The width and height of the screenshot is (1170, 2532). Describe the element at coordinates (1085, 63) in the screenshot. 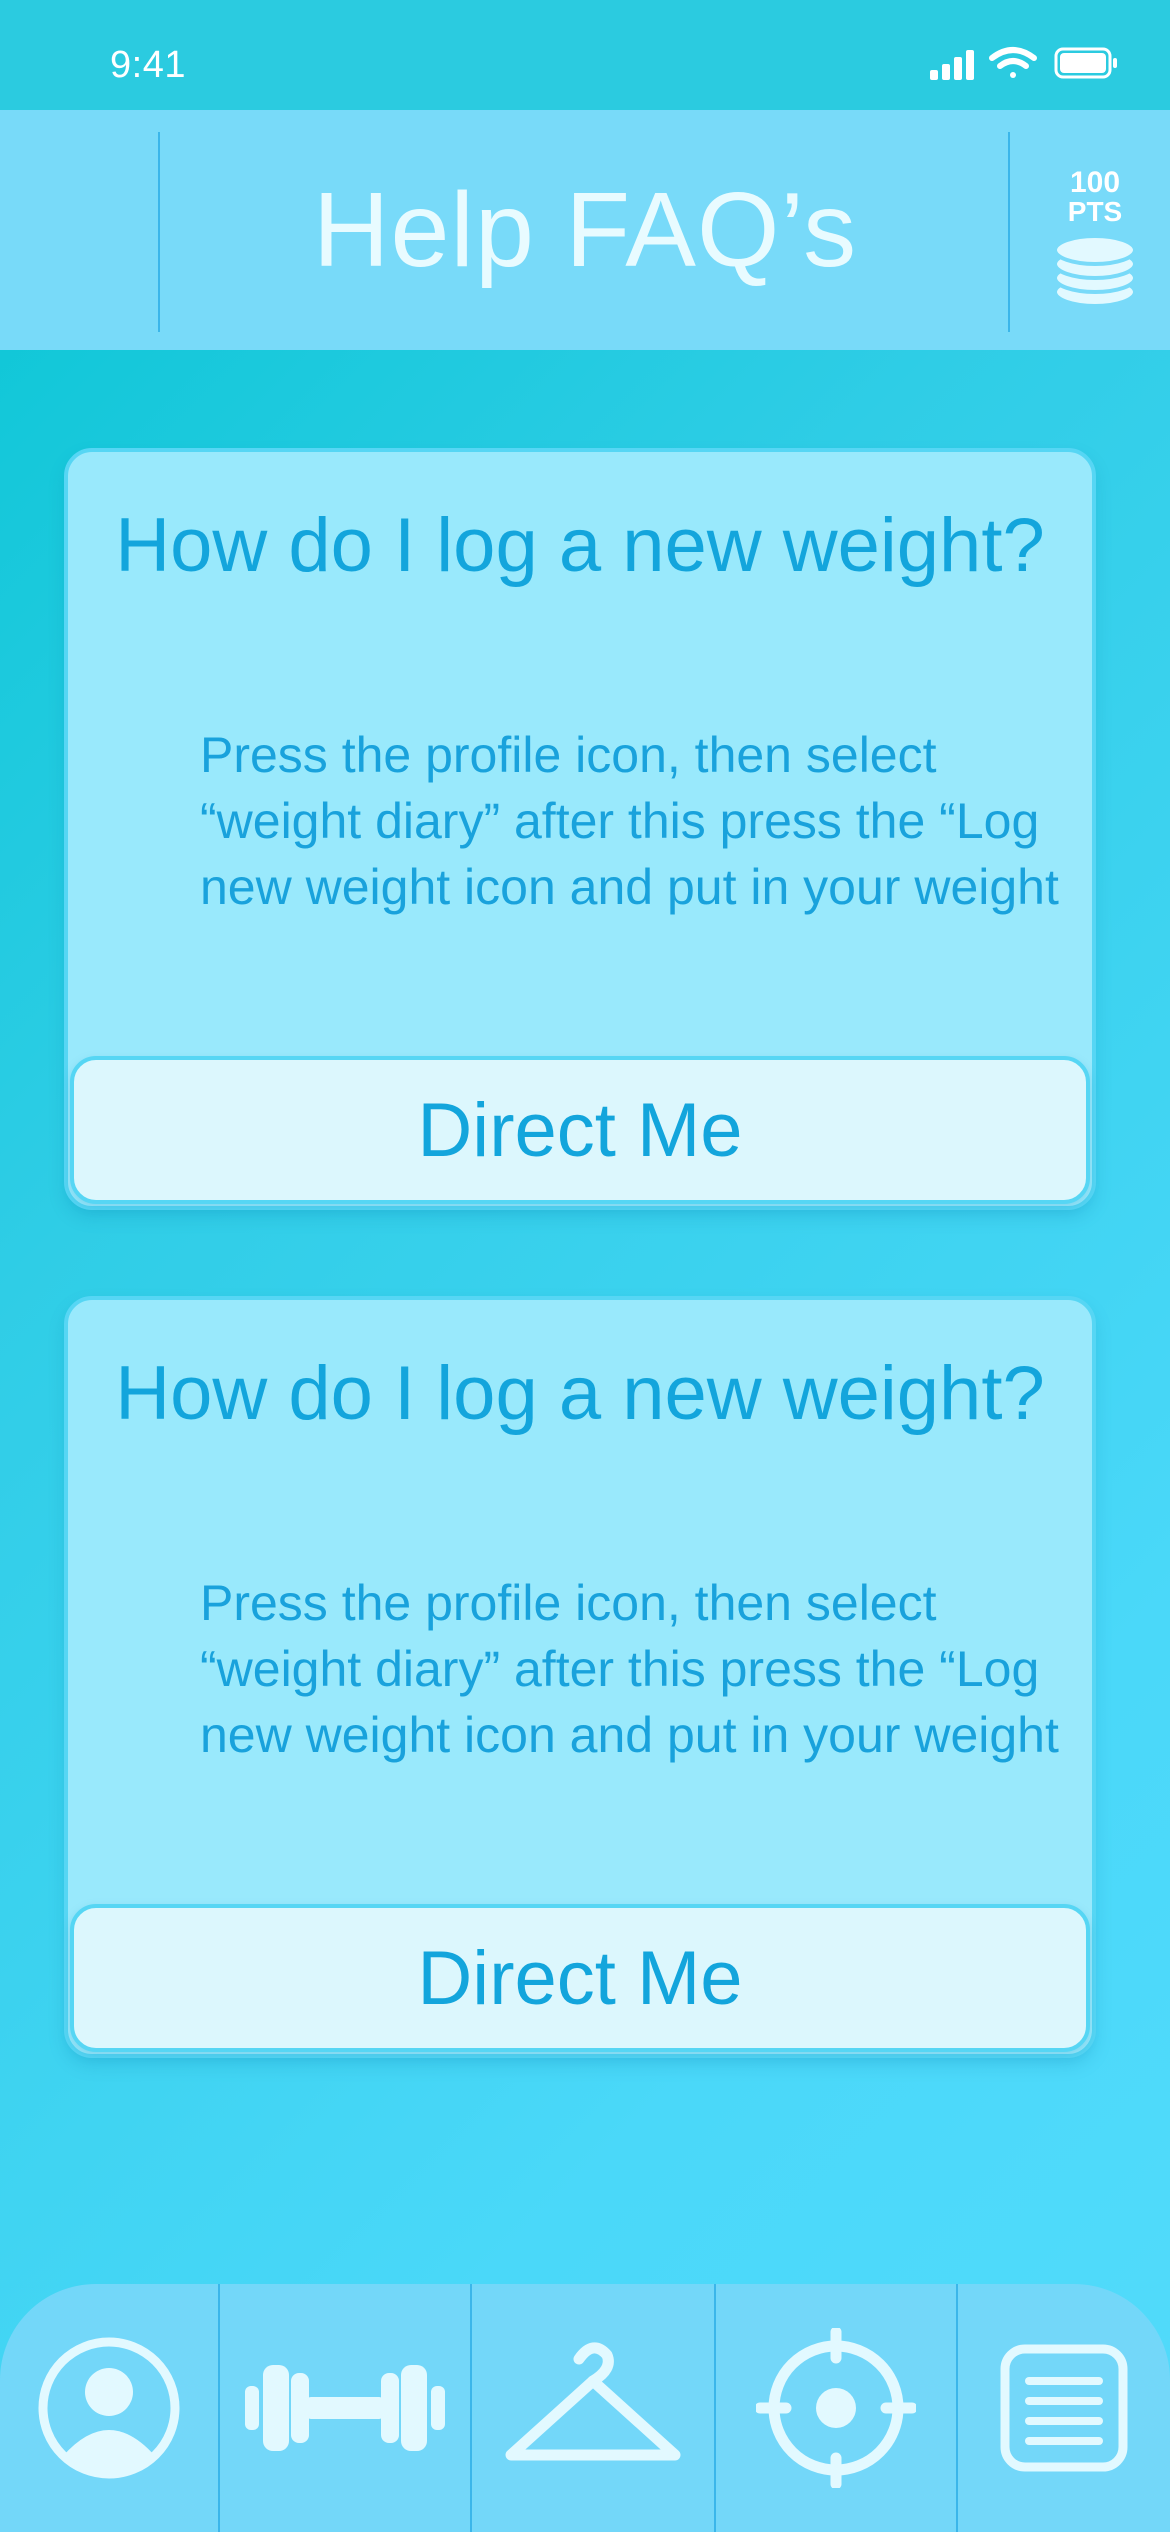

I see `battery-icon` at that location.